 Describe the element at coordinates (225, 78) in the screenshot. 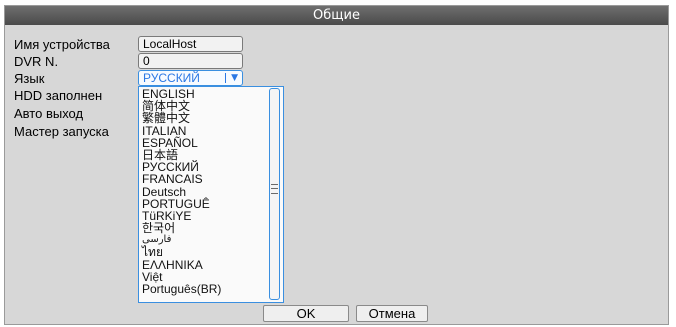

I see `select-divider` at that location.